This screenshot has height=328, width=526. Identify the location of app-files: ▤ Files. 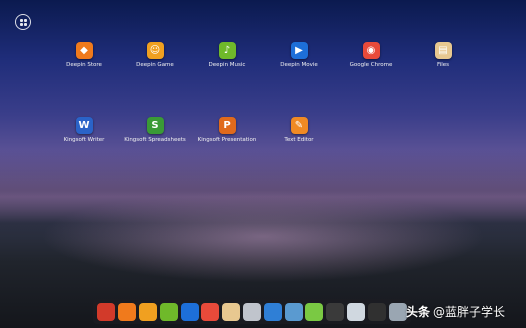
(443, 55).